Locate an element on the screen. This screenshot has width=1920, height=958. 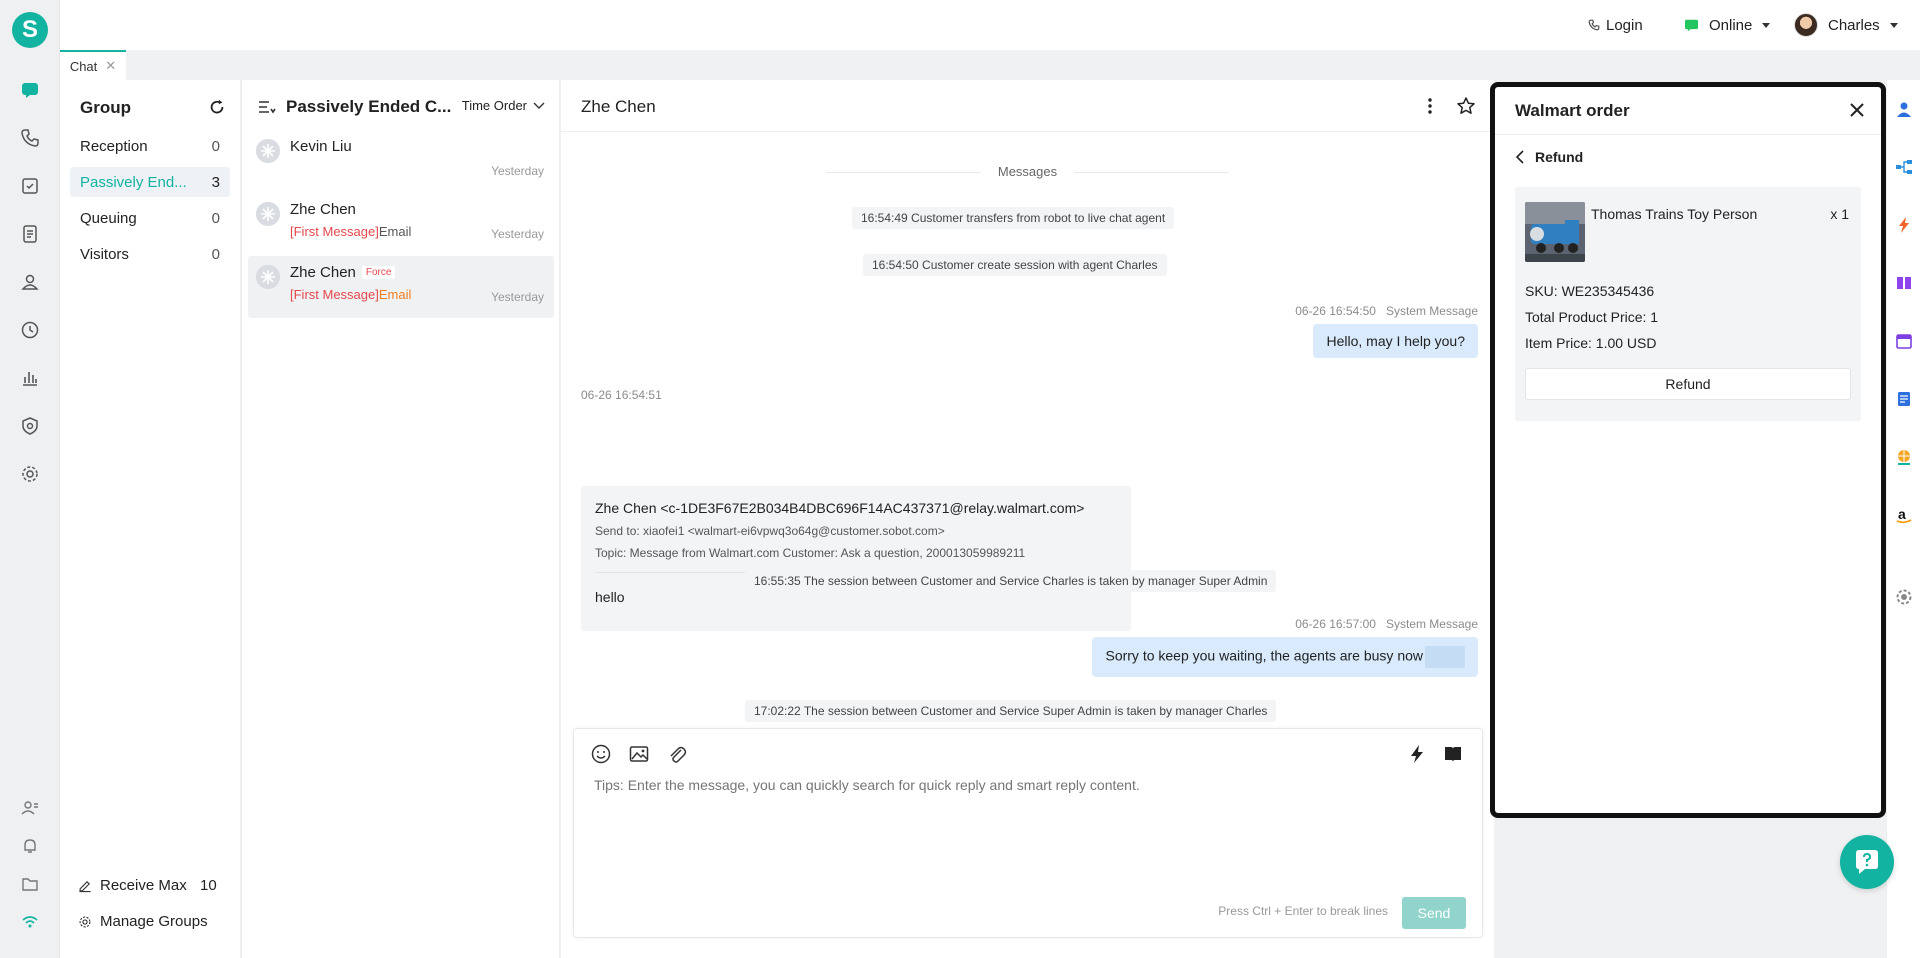
receive-max-value: 10 is located at coordinates (208, 885).